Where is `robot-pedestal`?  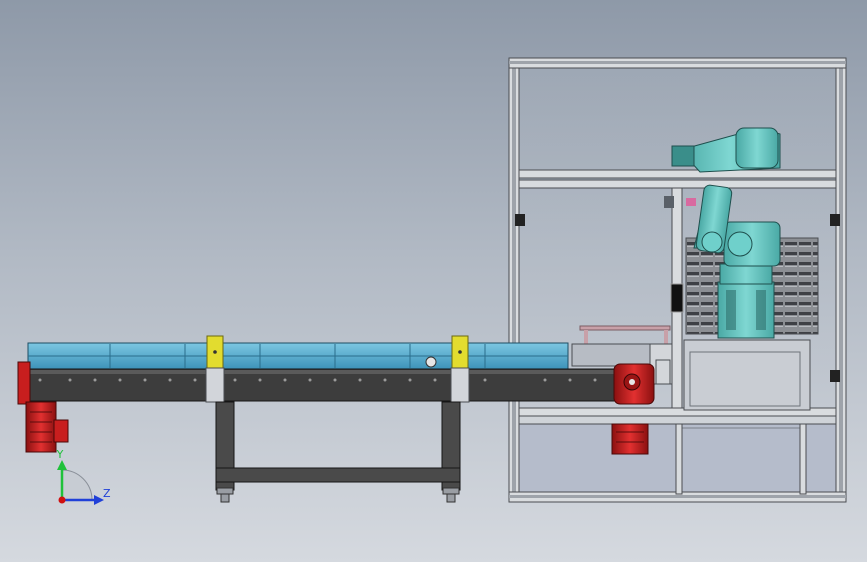 robot-pedestal is located at coordinates (747, 375).